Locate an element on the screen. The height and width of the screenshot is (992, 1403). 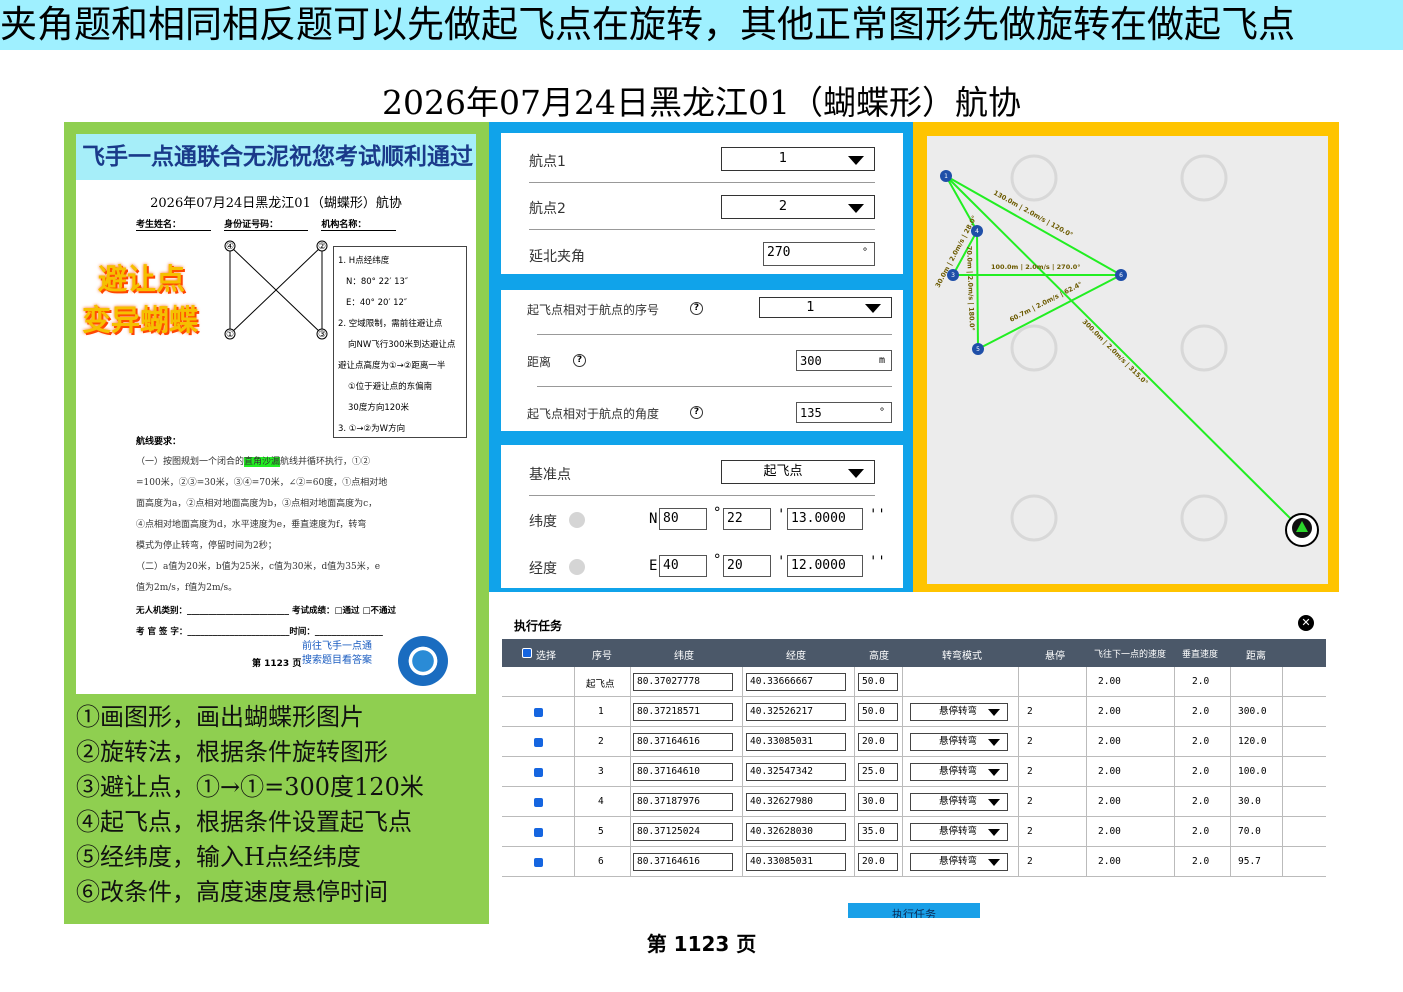
wp1-select: 1 is located at coordinates (798, 159).